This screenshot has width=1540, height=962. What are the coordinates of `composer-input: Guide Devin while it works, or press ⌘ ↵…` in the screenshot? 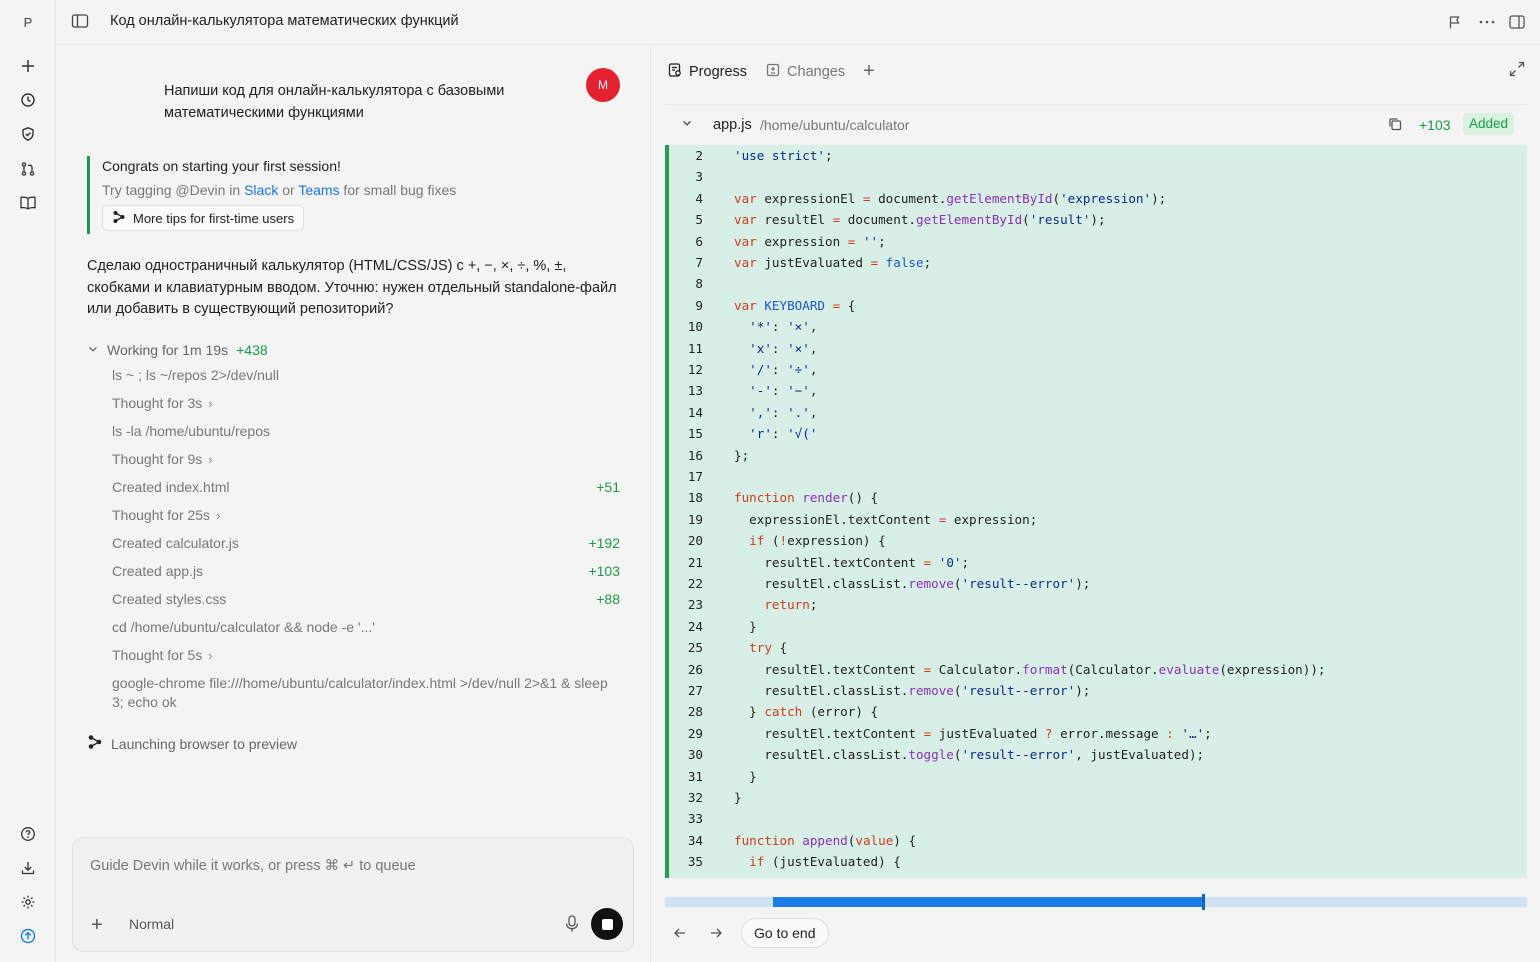 It's located at (253, 866).